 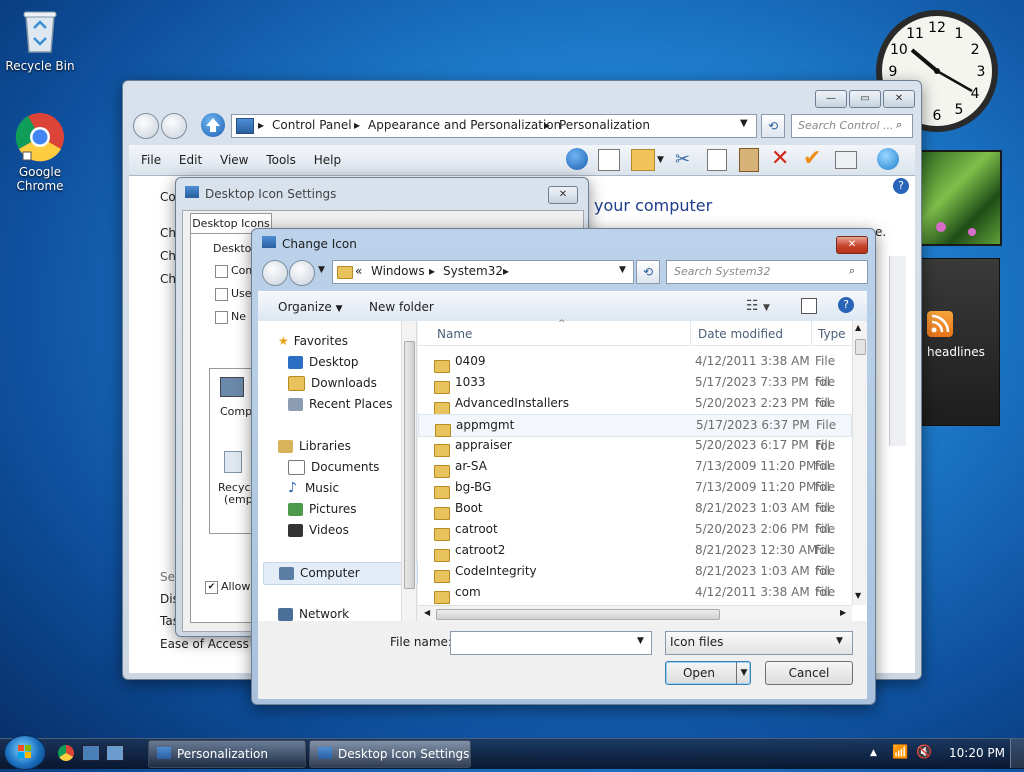 What do you see at coordinates (66, 753) in the screenshot?
I see `chrome-quicklaunch-icon` at bounding box center [66, 753].